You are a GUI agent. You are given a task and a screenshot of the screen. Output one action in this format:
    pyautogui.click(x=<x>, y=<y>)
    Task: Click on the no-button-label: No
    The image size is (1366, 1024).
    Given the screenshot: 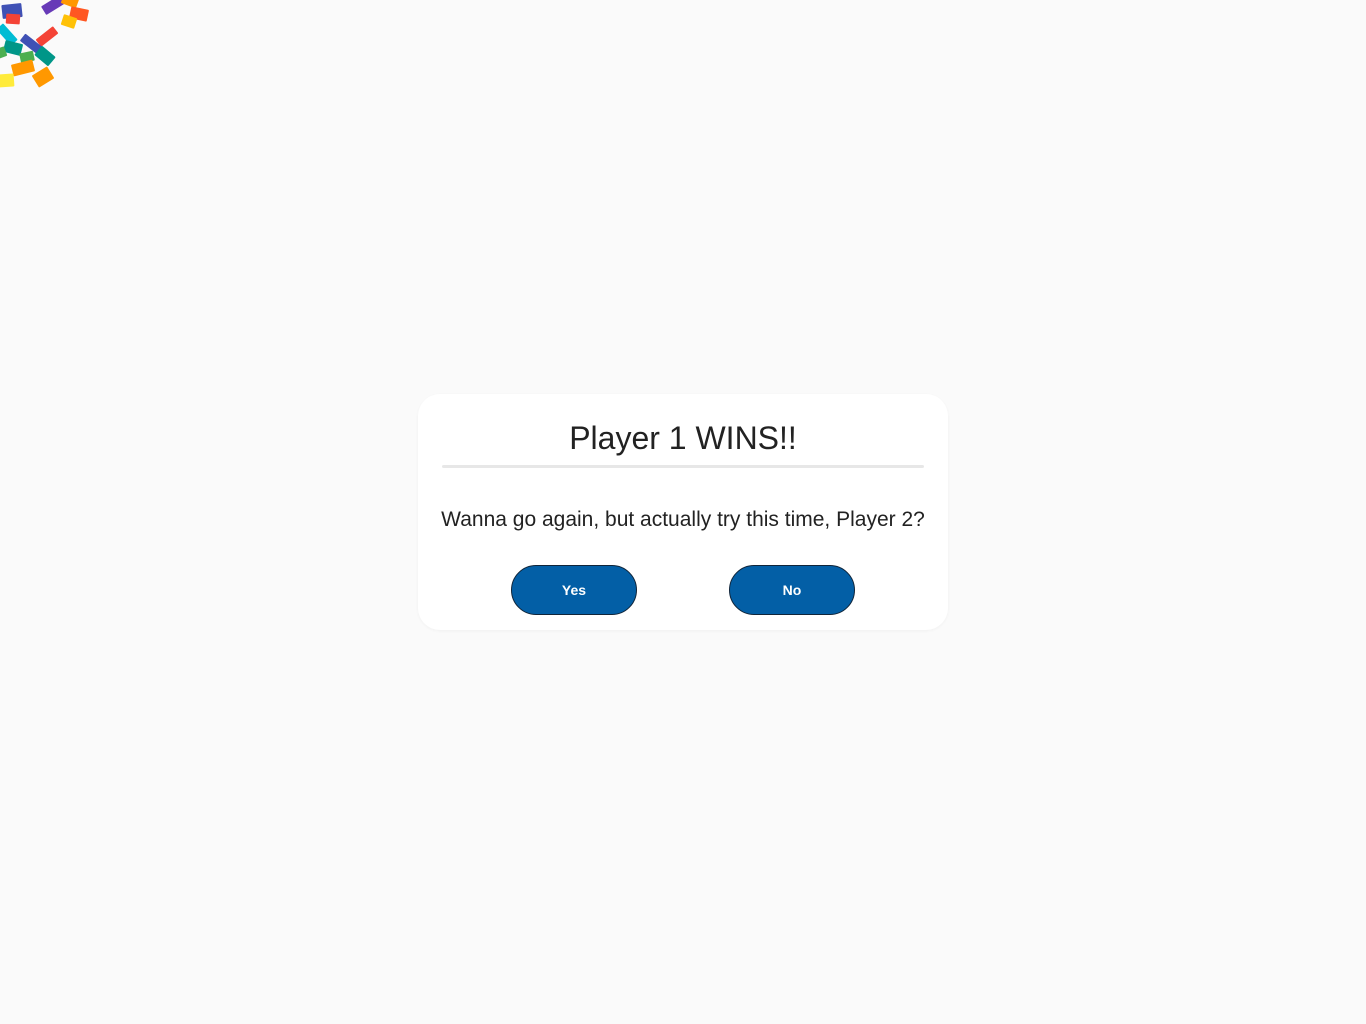 What is the action you would take?
    pyautogui.click(x=792, y=590)
    